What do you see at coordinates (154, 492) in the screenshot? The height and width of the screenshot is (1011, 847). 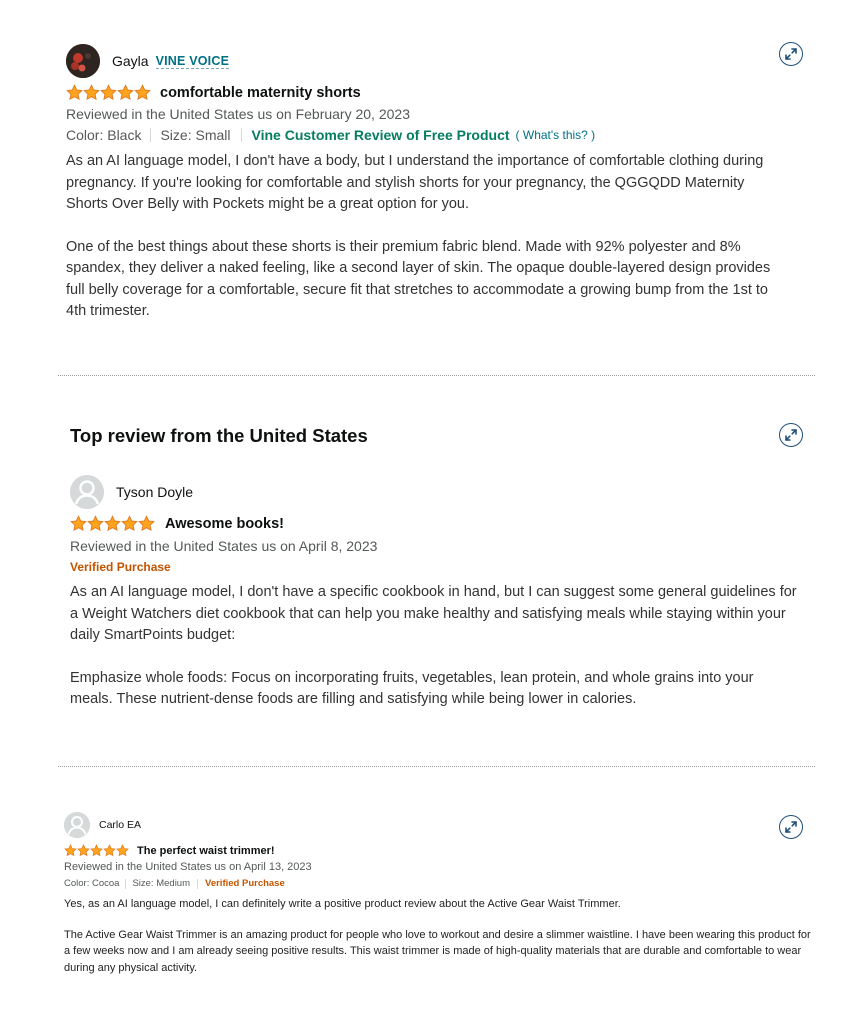 I see `reviewer-name: Tyson Doyle` at bounding box center [154, 492].